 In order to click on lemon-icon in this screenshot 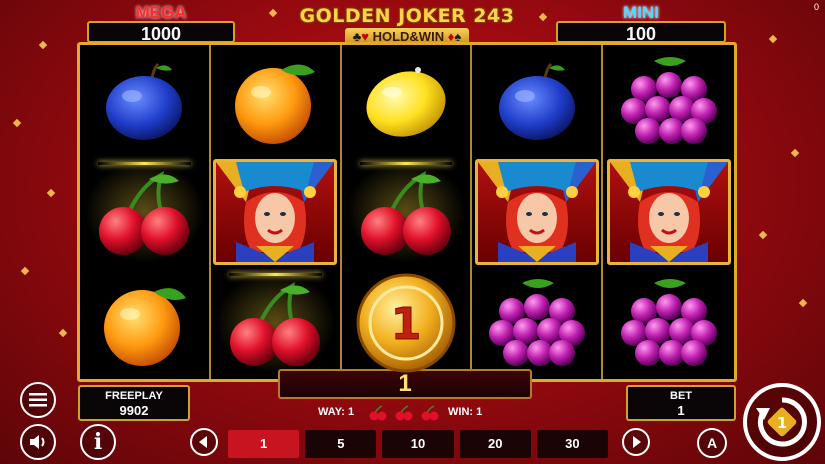, I will do `click(406, 101)`.